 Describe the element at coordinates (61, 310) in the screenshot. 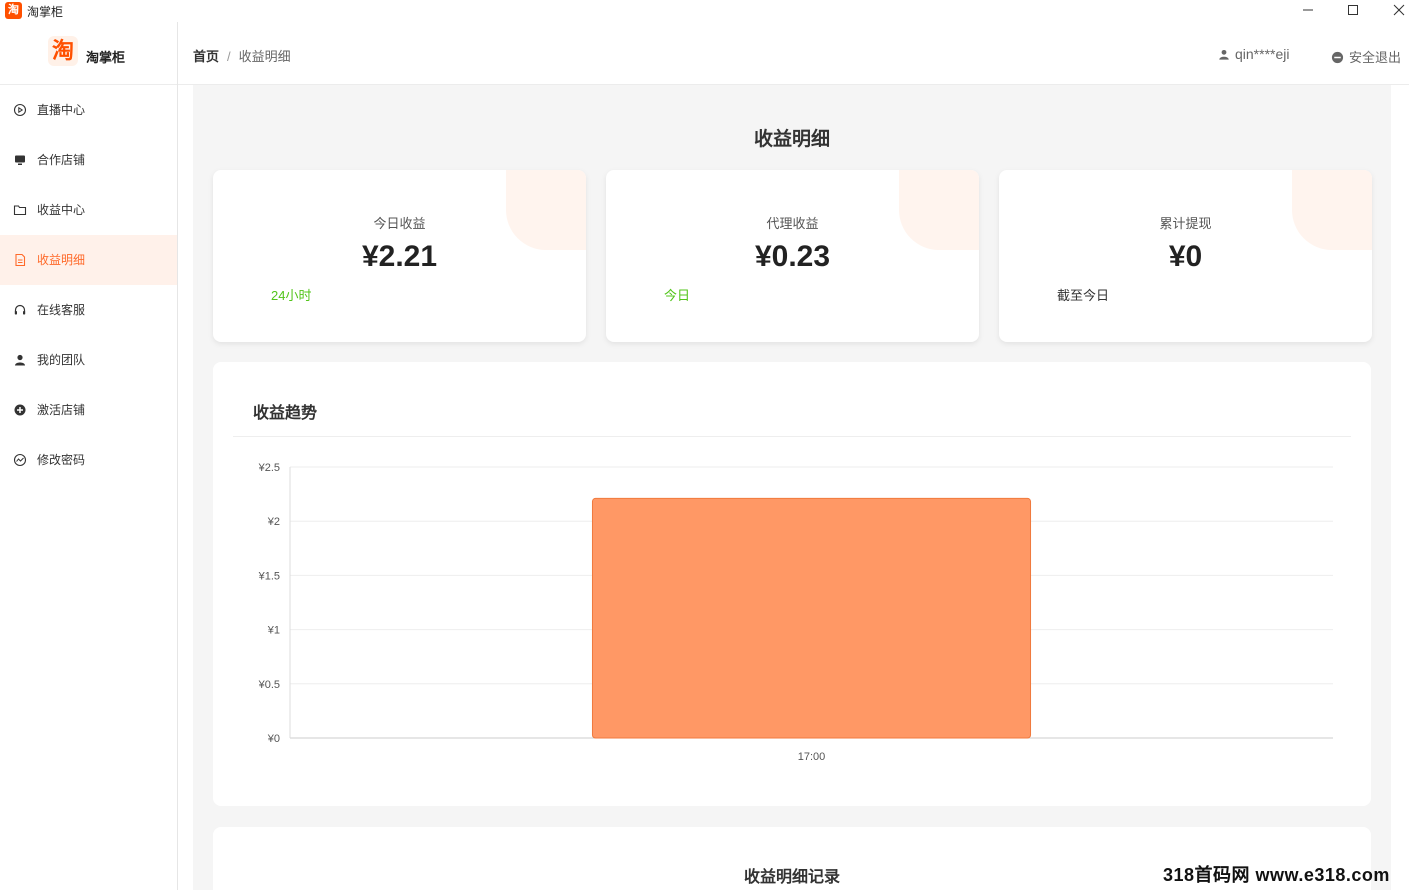

I see `sidebar-item-label: 在线客服` at that location.